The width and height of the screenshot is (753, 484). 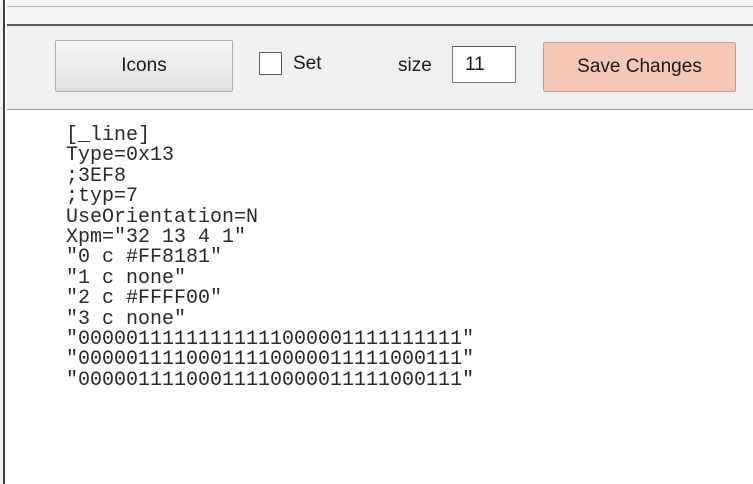 What do you see at coordinates (380, 13) in the screenshot?
I see `window-top-strip` at bounding box center [380, 13].